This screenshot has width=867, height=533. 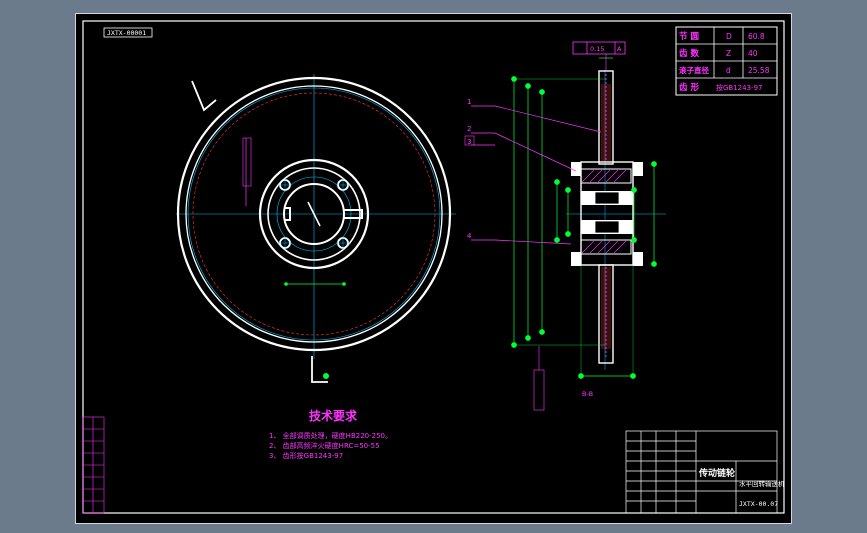 I want to click on section-view, so click(x=588, y=234).